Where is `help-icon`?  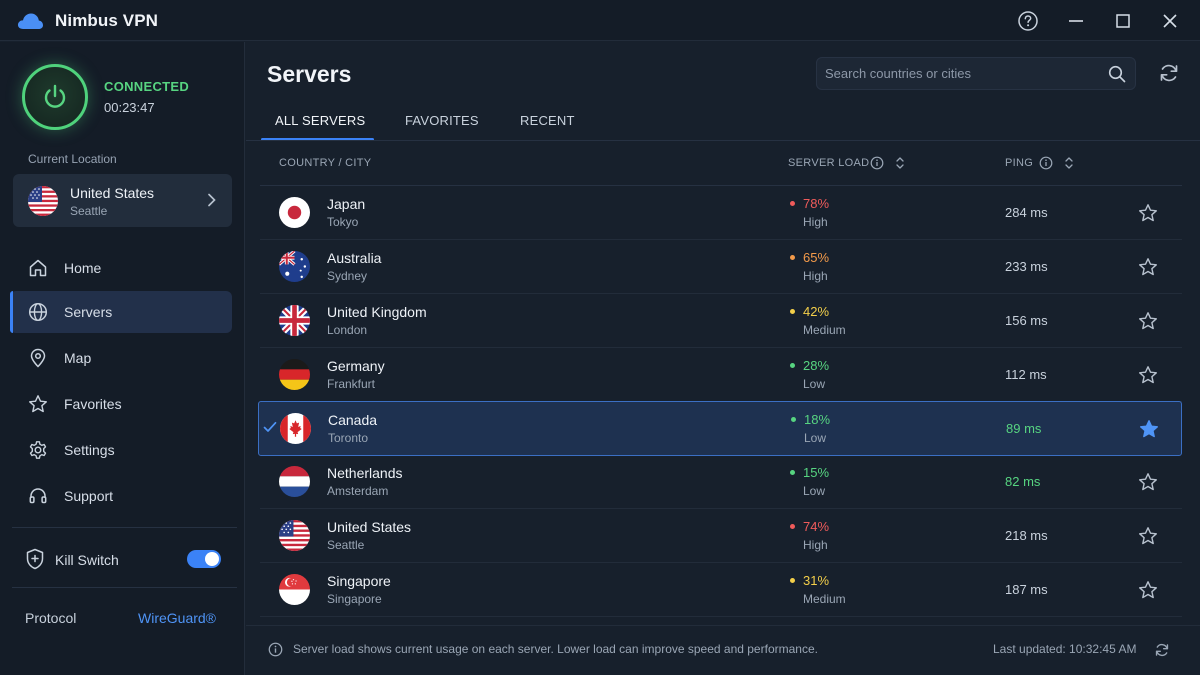
help-icon is located at coordinates (1028, 21).